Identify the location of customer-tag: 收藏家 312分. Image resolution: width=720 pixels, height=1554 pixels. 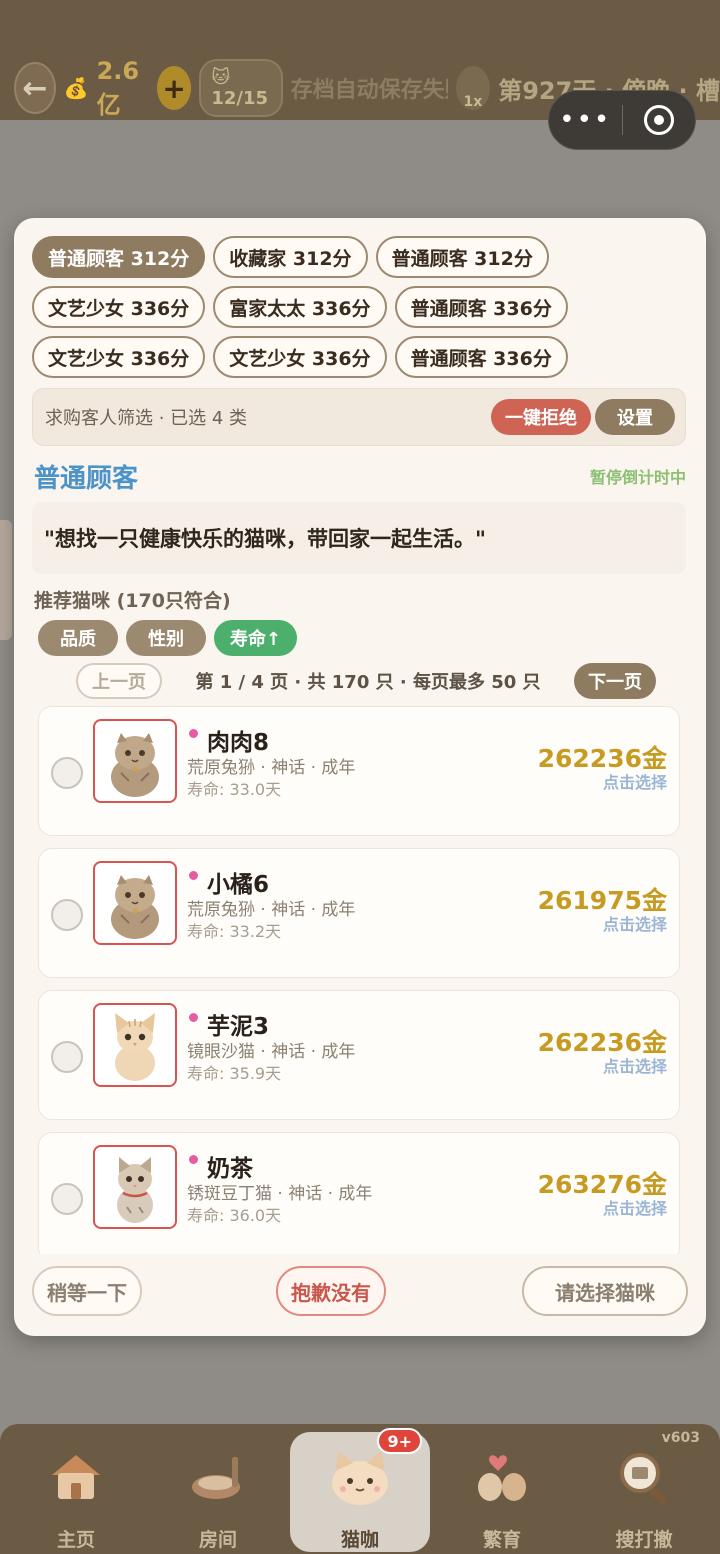
(290, 257).